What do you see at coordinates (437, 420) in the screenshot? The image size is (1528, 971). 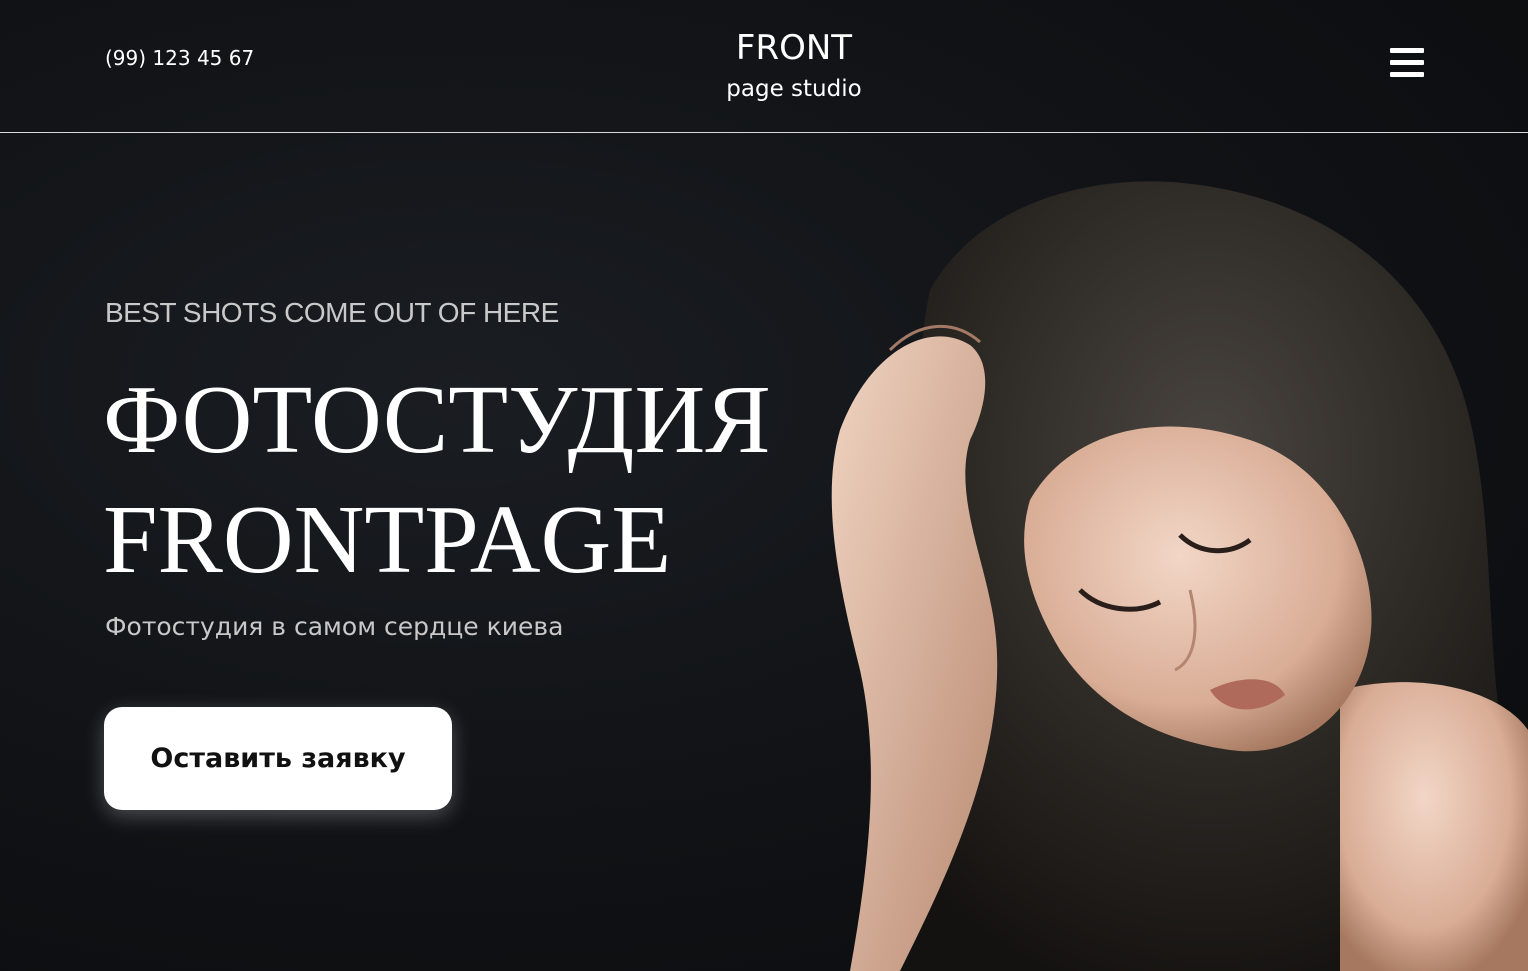 I see `hero-title-line-1: ФОТОСТУДИЯ` at bounding box center [437, 420].